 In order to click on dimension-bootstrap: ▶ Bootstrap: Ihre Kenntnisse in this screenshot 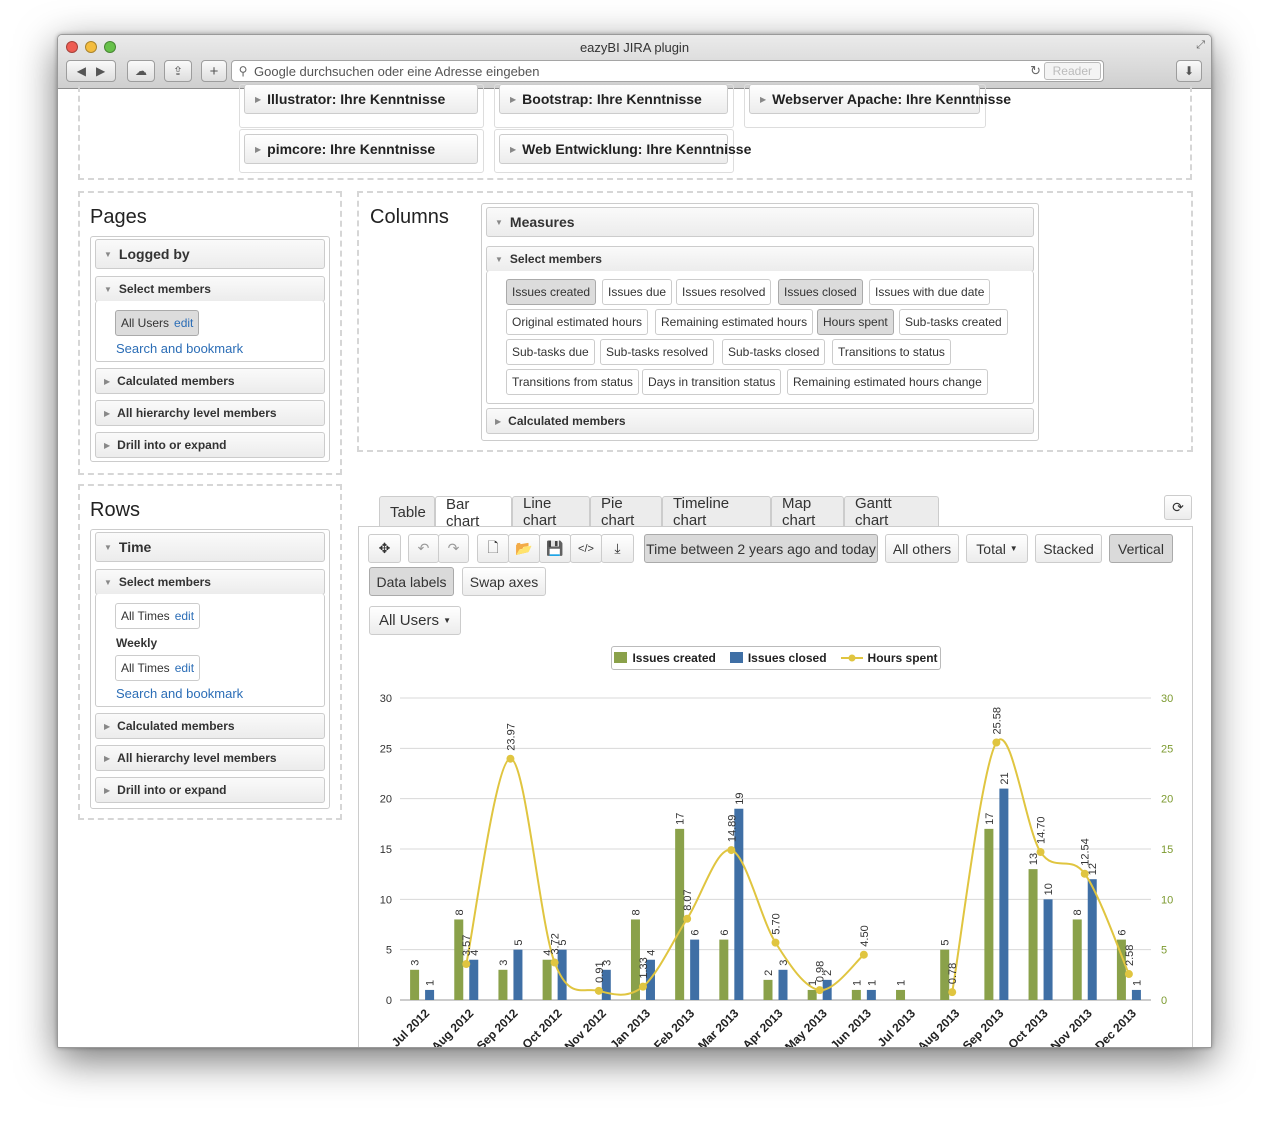, I will do `click(613, 99)`.